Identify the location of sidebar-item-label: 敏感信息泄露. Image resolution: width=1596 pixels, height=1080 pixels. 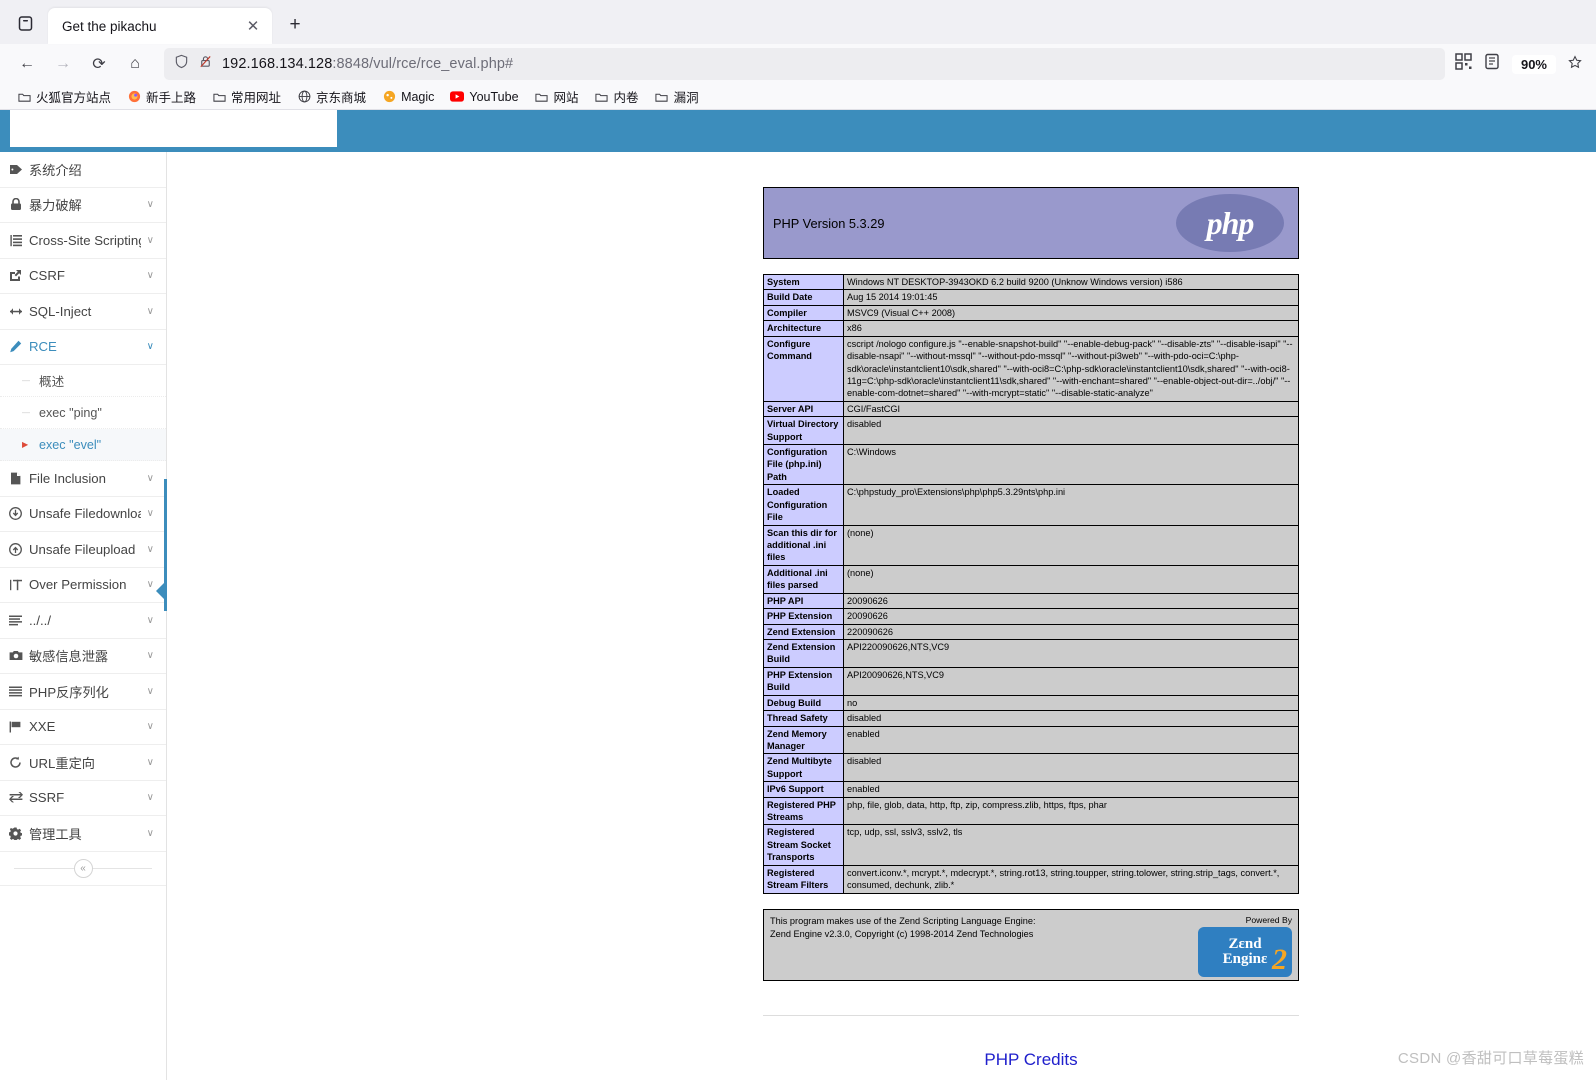
(69, 657).